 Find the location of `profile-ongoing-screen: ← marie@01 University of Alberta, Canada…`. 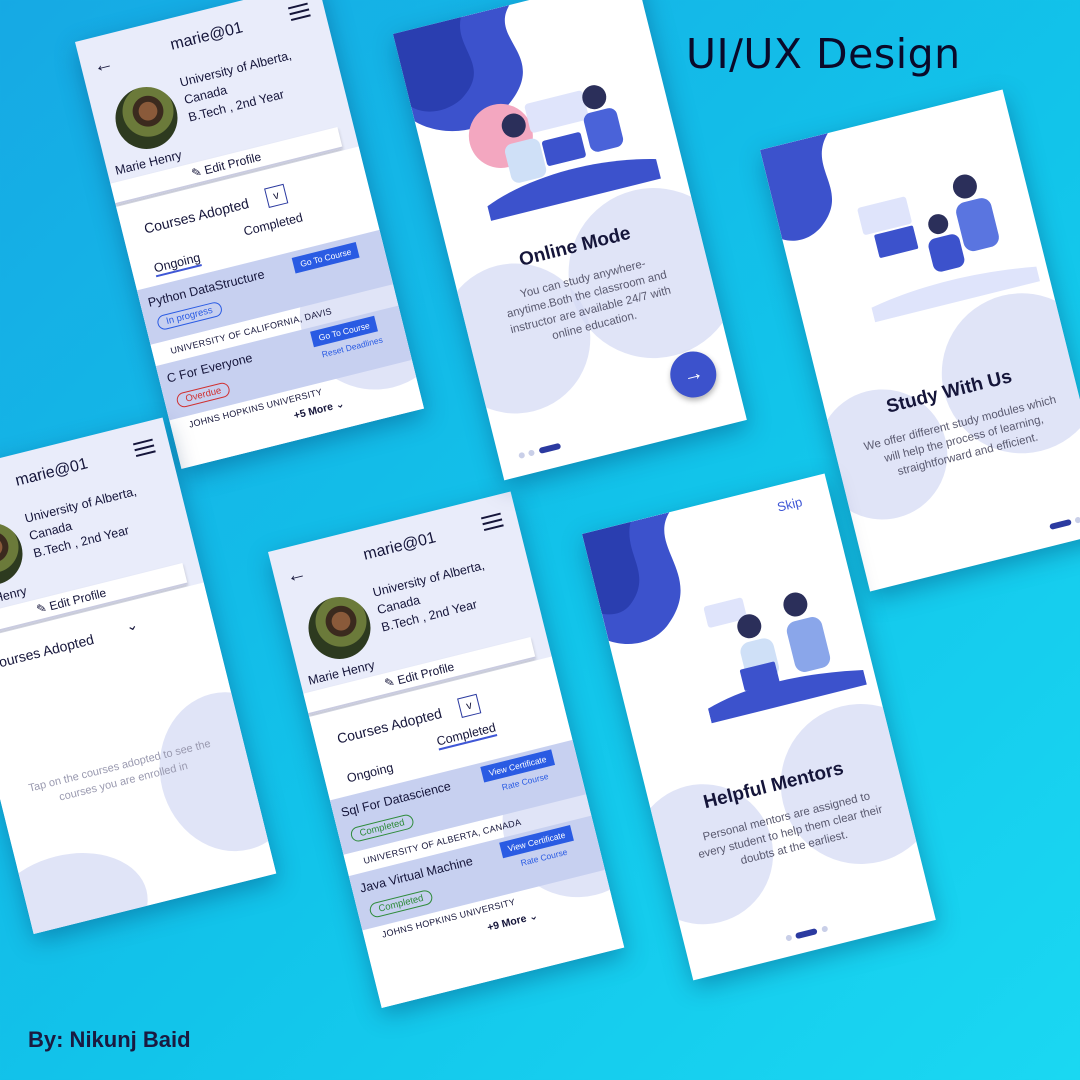

profile-ongoing-screen: ← marie@01 University of Alberta, Canada… is located at coordinates (250, 234).